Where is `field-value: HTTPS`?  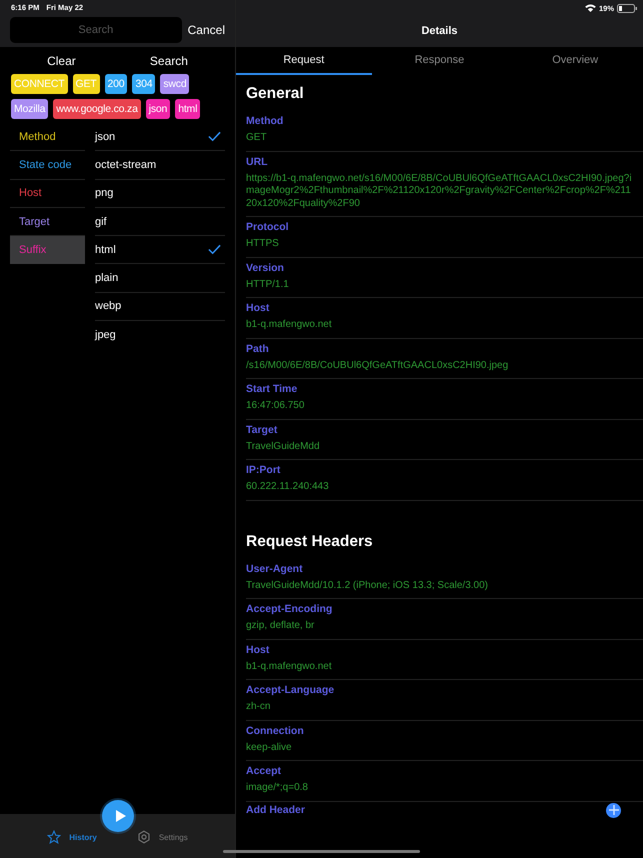
field-value: HTTPS is located at coordinates (263, 244).